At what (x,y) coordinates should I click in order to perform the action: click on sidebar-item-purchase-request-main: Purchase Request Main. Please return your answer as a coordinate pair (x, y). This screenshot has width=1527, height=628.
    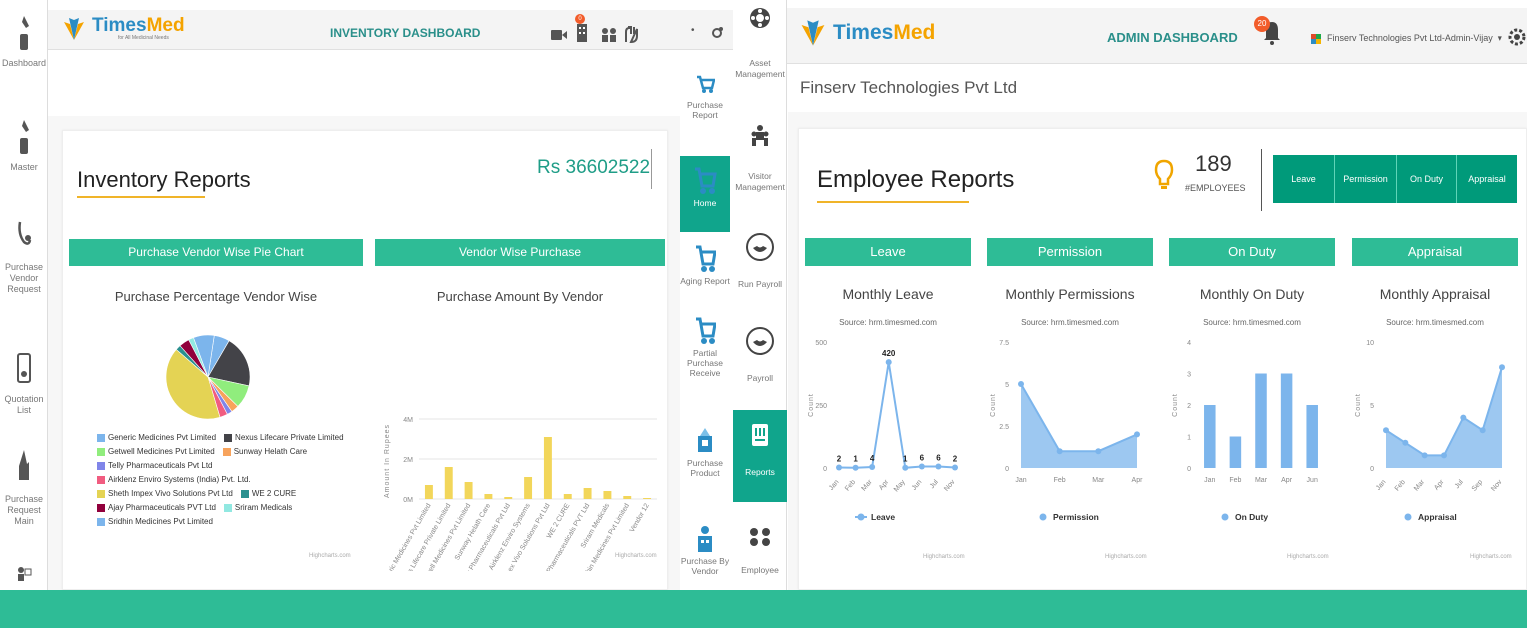
    Looking at the image, I should click on (24, 487).